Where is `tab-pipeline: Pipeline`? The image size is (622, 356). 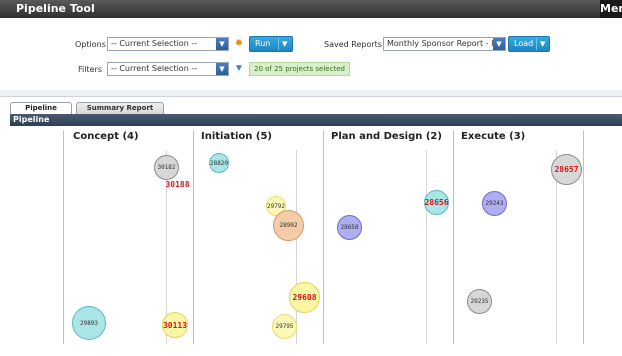
tab-pipeline: Pipeline is located at coordinates (41, 108).